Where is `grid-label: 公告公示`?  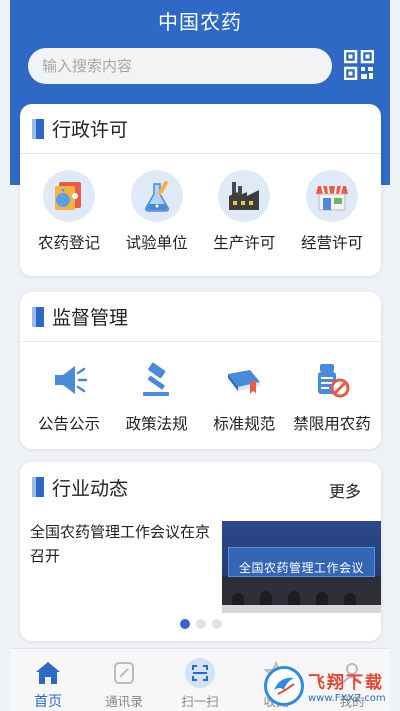
grid-label: 公告公示 is located at coordinates (68, 424).